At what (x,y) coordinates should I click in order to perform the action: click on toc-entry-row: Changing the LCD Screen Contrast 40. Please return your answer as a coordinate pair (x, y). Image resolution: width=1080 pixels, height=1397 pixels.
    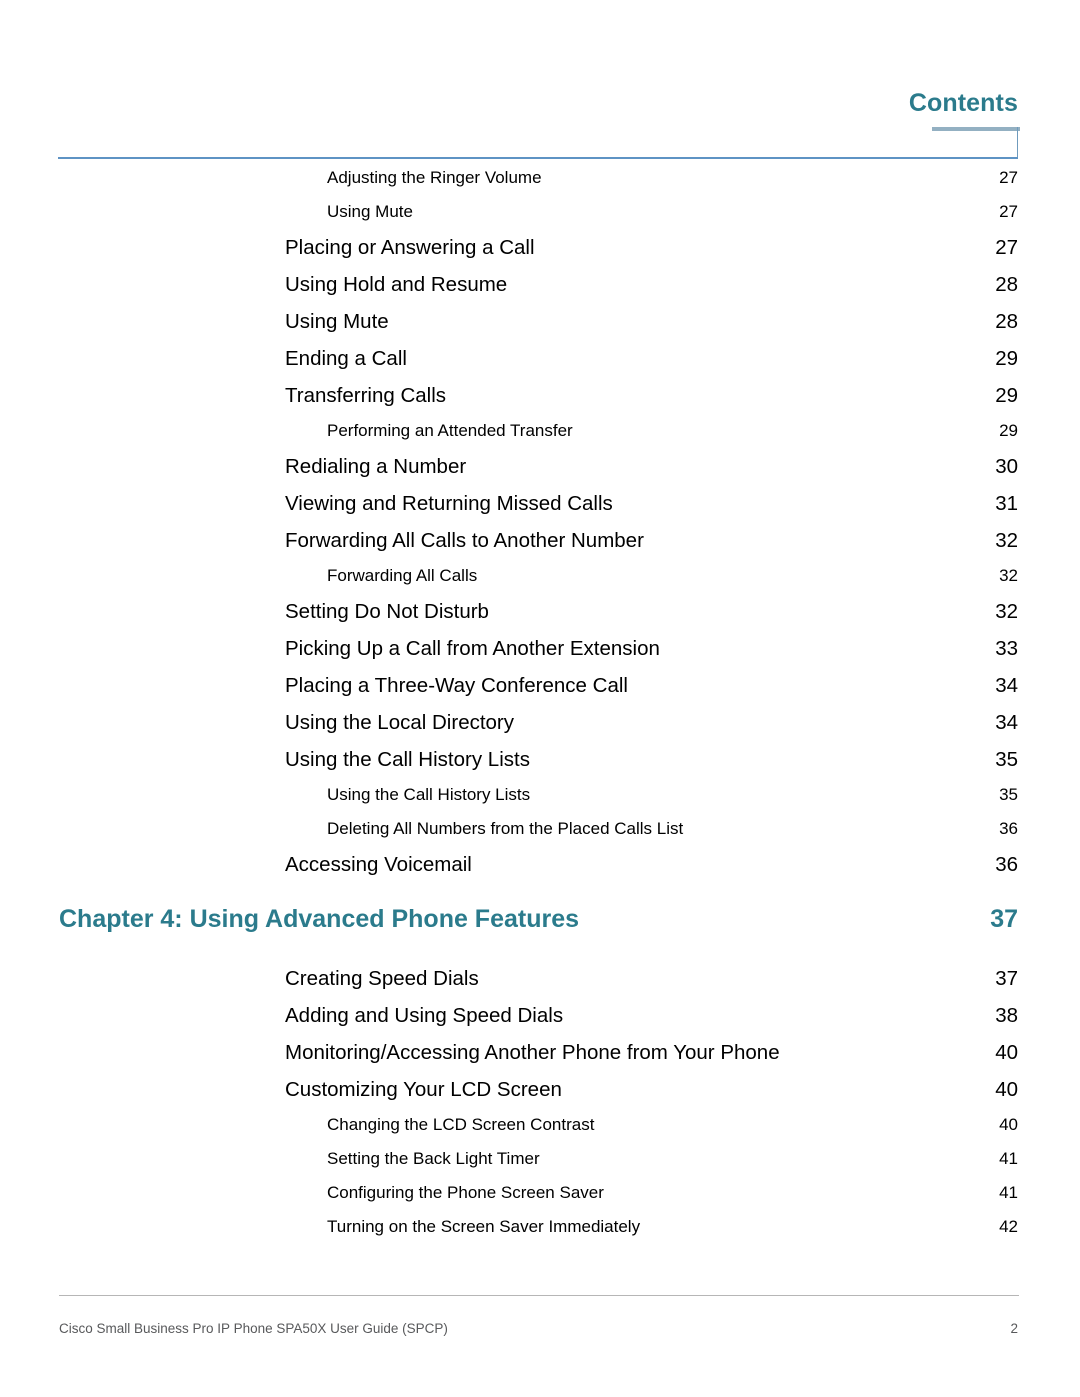
    Looking at the image, I should click on (540, 1132).